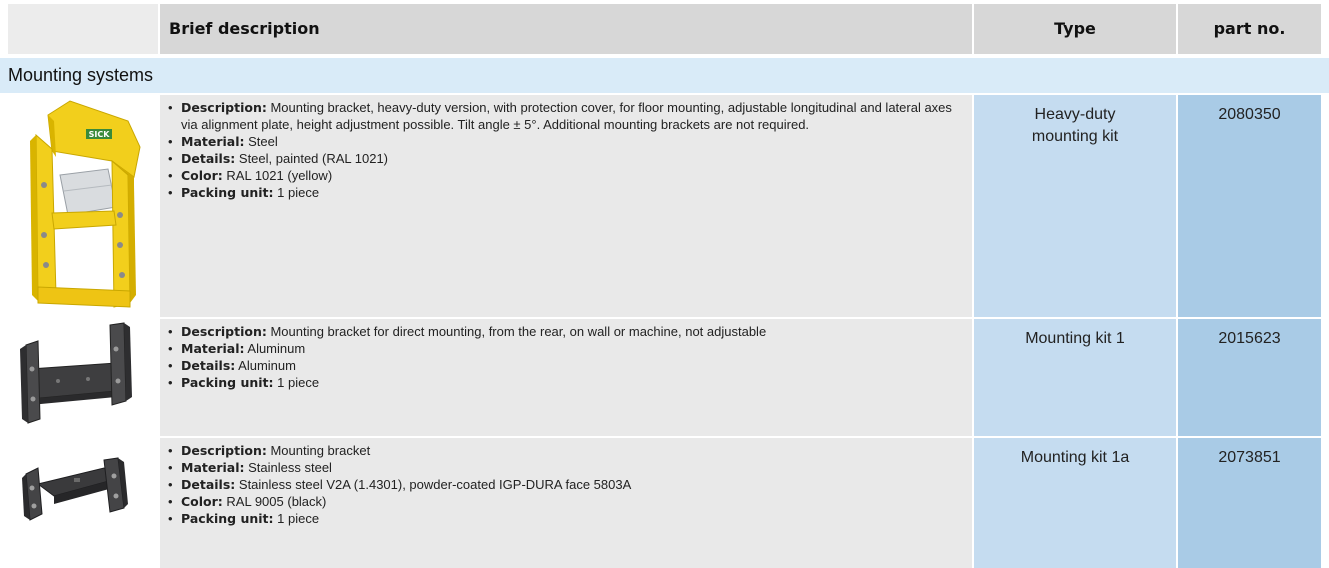 The image size is (1329, 568). Describe the element at coordinates (1075, 377) in the screenshot. I see `type-cell: Mounting kit 1` at that location.